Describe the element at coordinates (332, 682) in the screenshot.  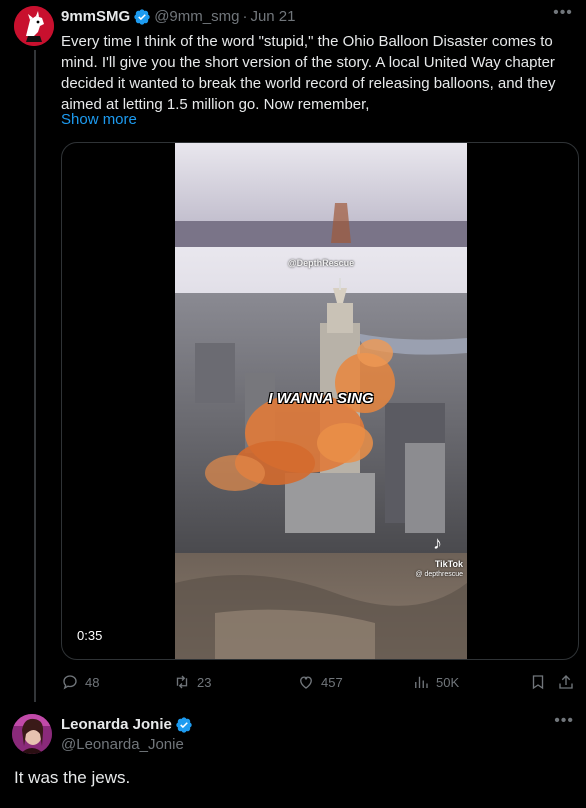
I see `like-count: 457` at that location.